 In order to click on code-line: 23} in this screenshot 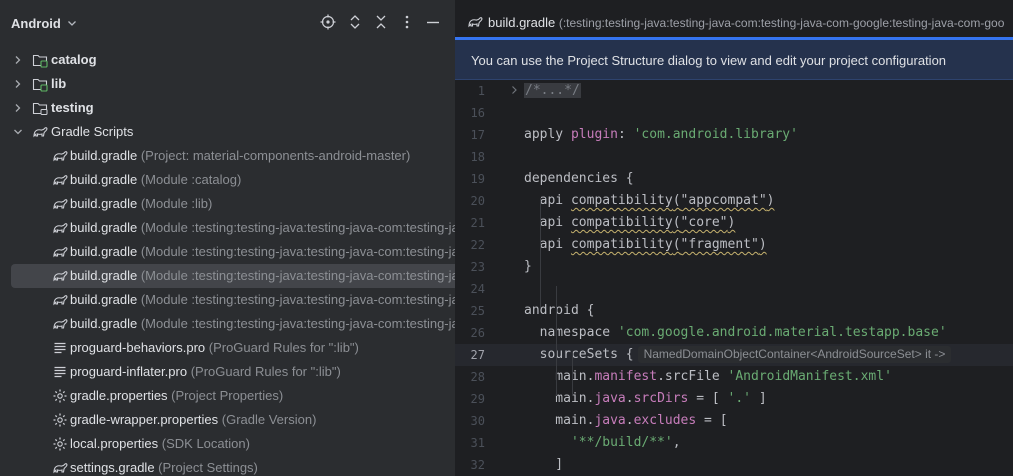, I will do `click(734, 267)`.